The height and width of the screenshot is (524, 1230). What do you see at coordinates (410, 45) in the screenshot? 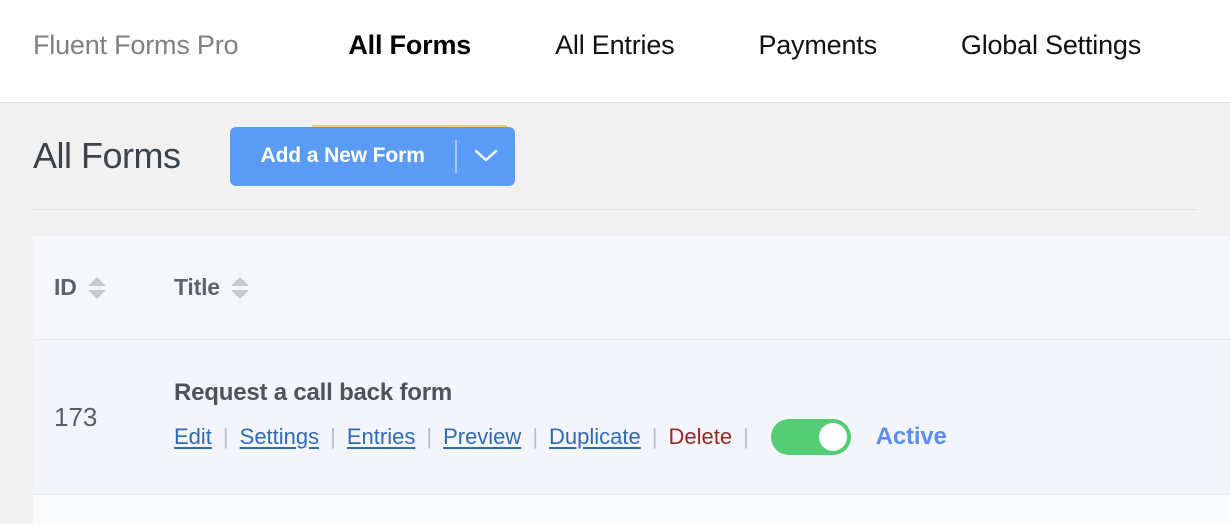
I see `tab-all-forms-label: All Forms` at bounding box center [410, 45].